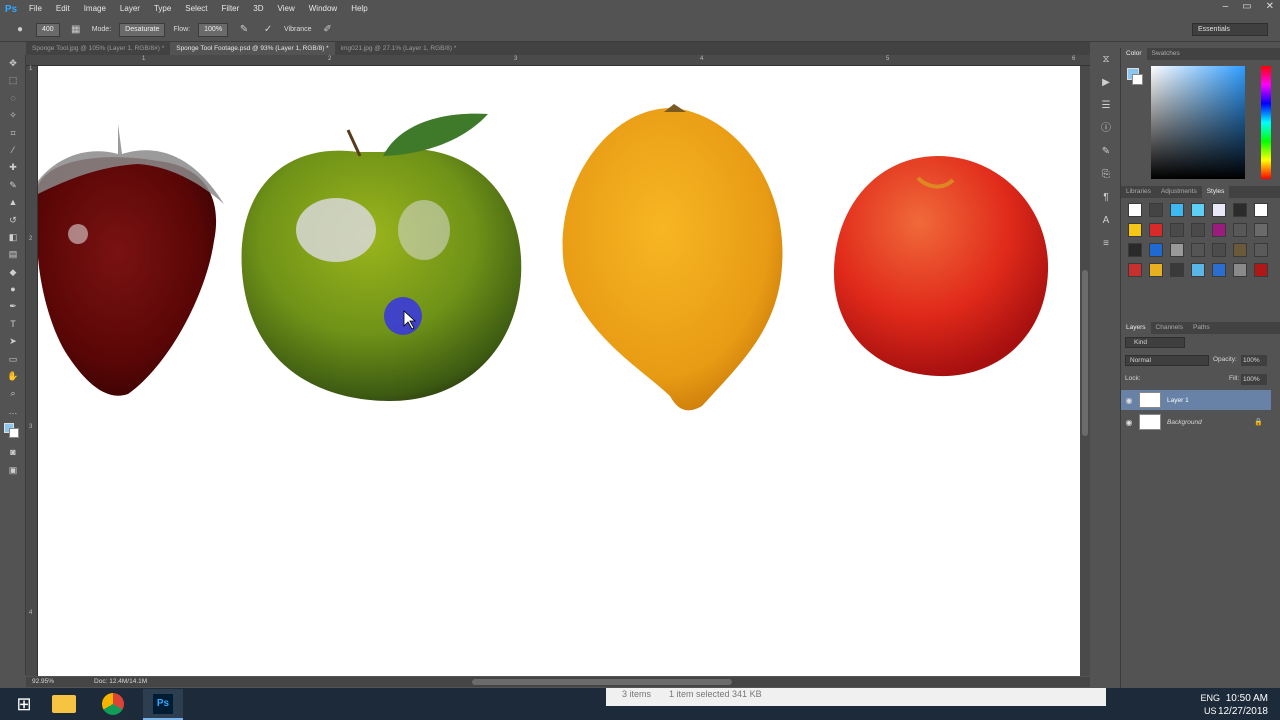 The image size is (1280, 720). I want to click on quick-mask-icon: ◙, so click(13, 452).